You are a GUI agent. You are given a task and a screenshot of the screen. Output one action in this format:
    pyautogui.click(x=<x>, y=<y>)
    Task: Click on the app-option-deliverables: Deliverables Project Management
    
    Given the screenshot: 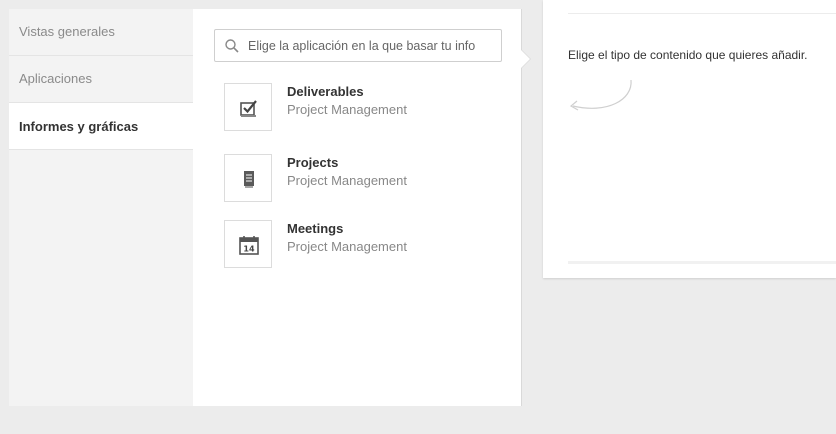 What is the action you would take?
    pyautogui.click(x=369, y=108)
    